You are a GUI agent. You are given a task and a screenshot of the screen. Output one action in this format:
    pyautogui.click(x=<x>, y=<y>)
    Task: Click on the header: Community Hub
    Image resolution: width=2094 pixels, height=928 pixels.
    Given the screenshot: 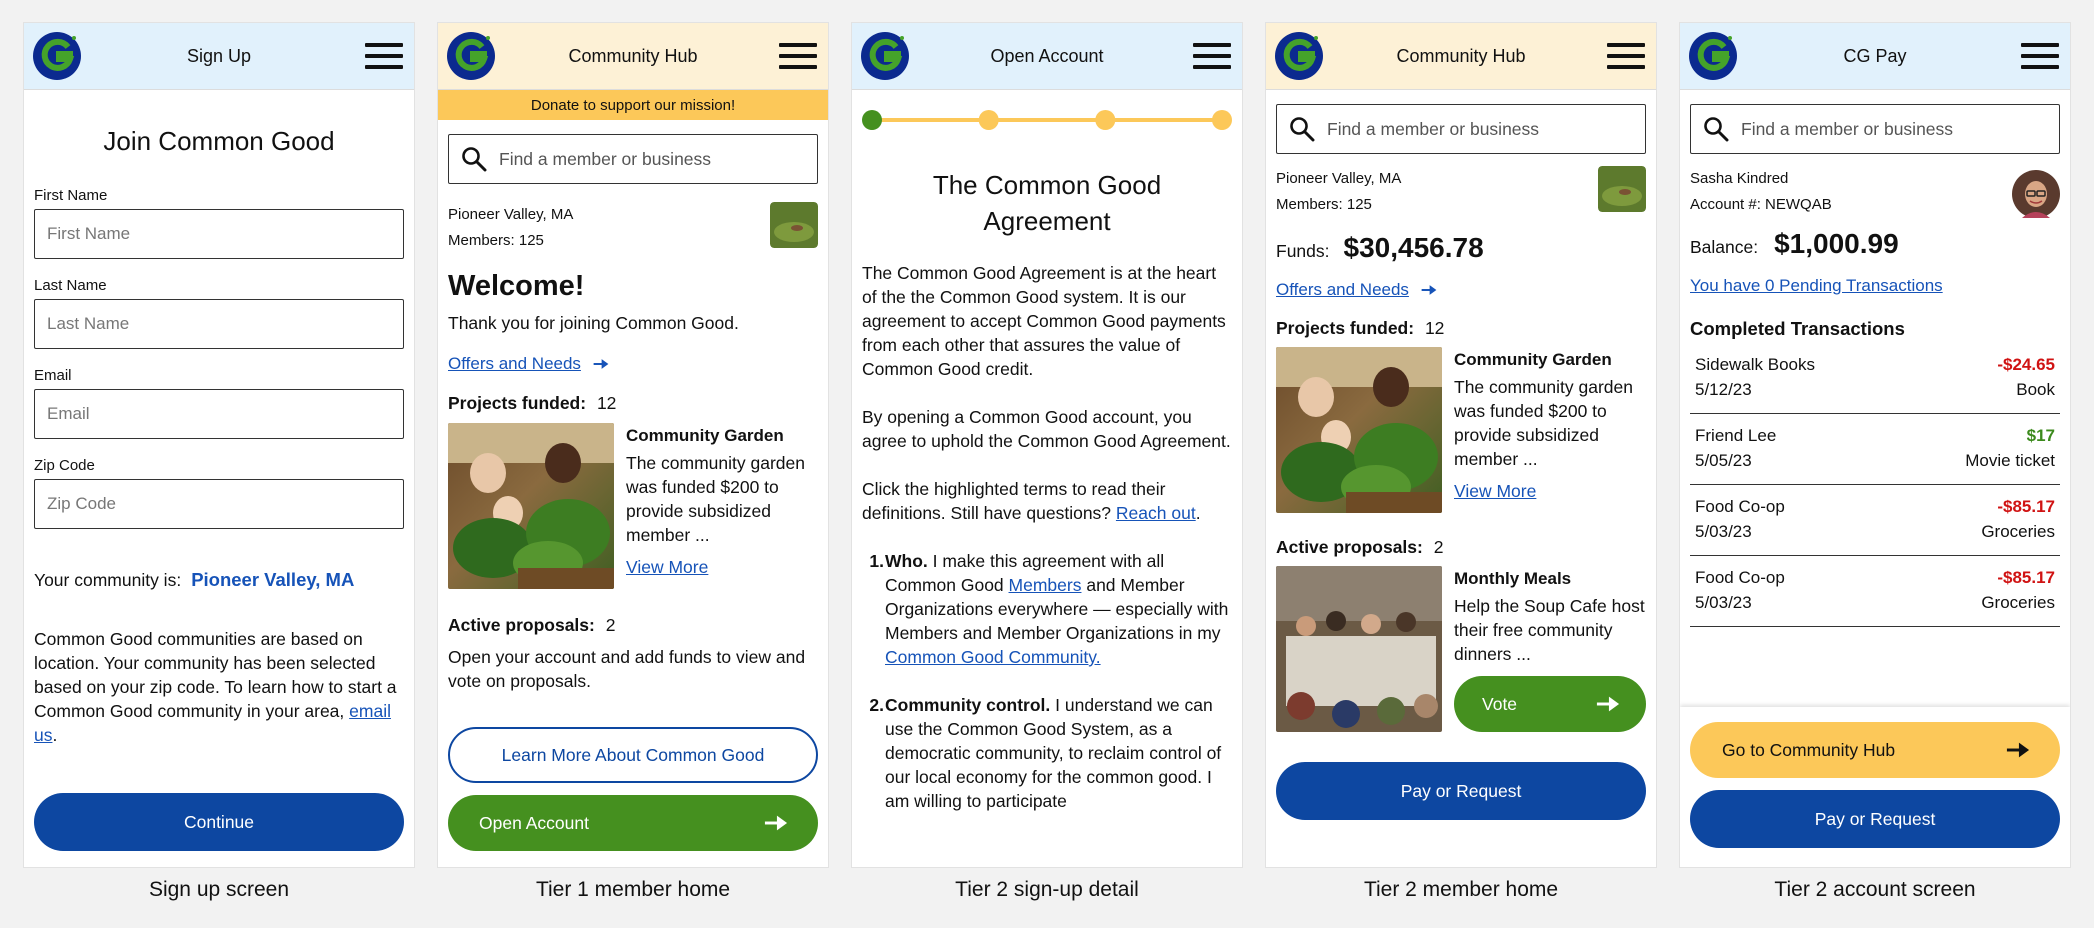 What is the action you would take?
    pyautogui.click(x=1461, y=56)
    